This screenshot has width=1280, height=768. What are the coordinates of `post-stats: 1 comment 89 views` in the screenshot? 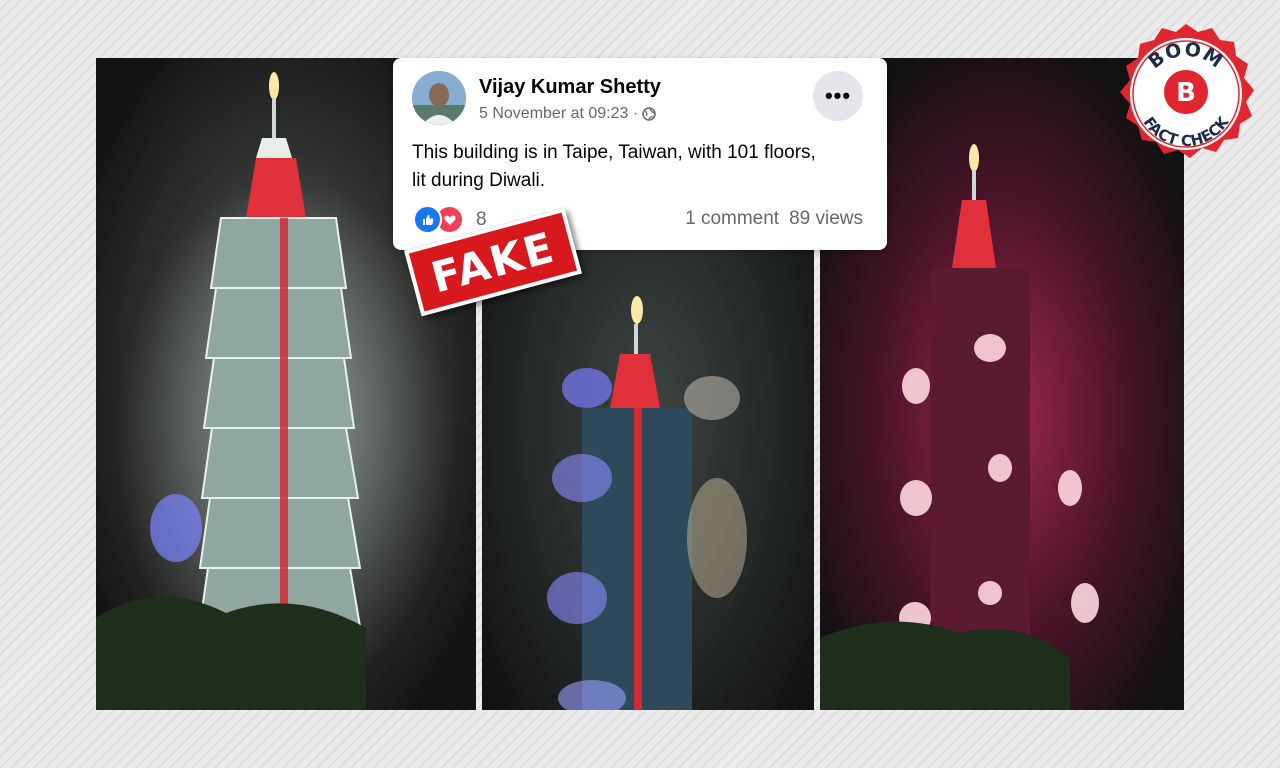 It's located at (774, 219).